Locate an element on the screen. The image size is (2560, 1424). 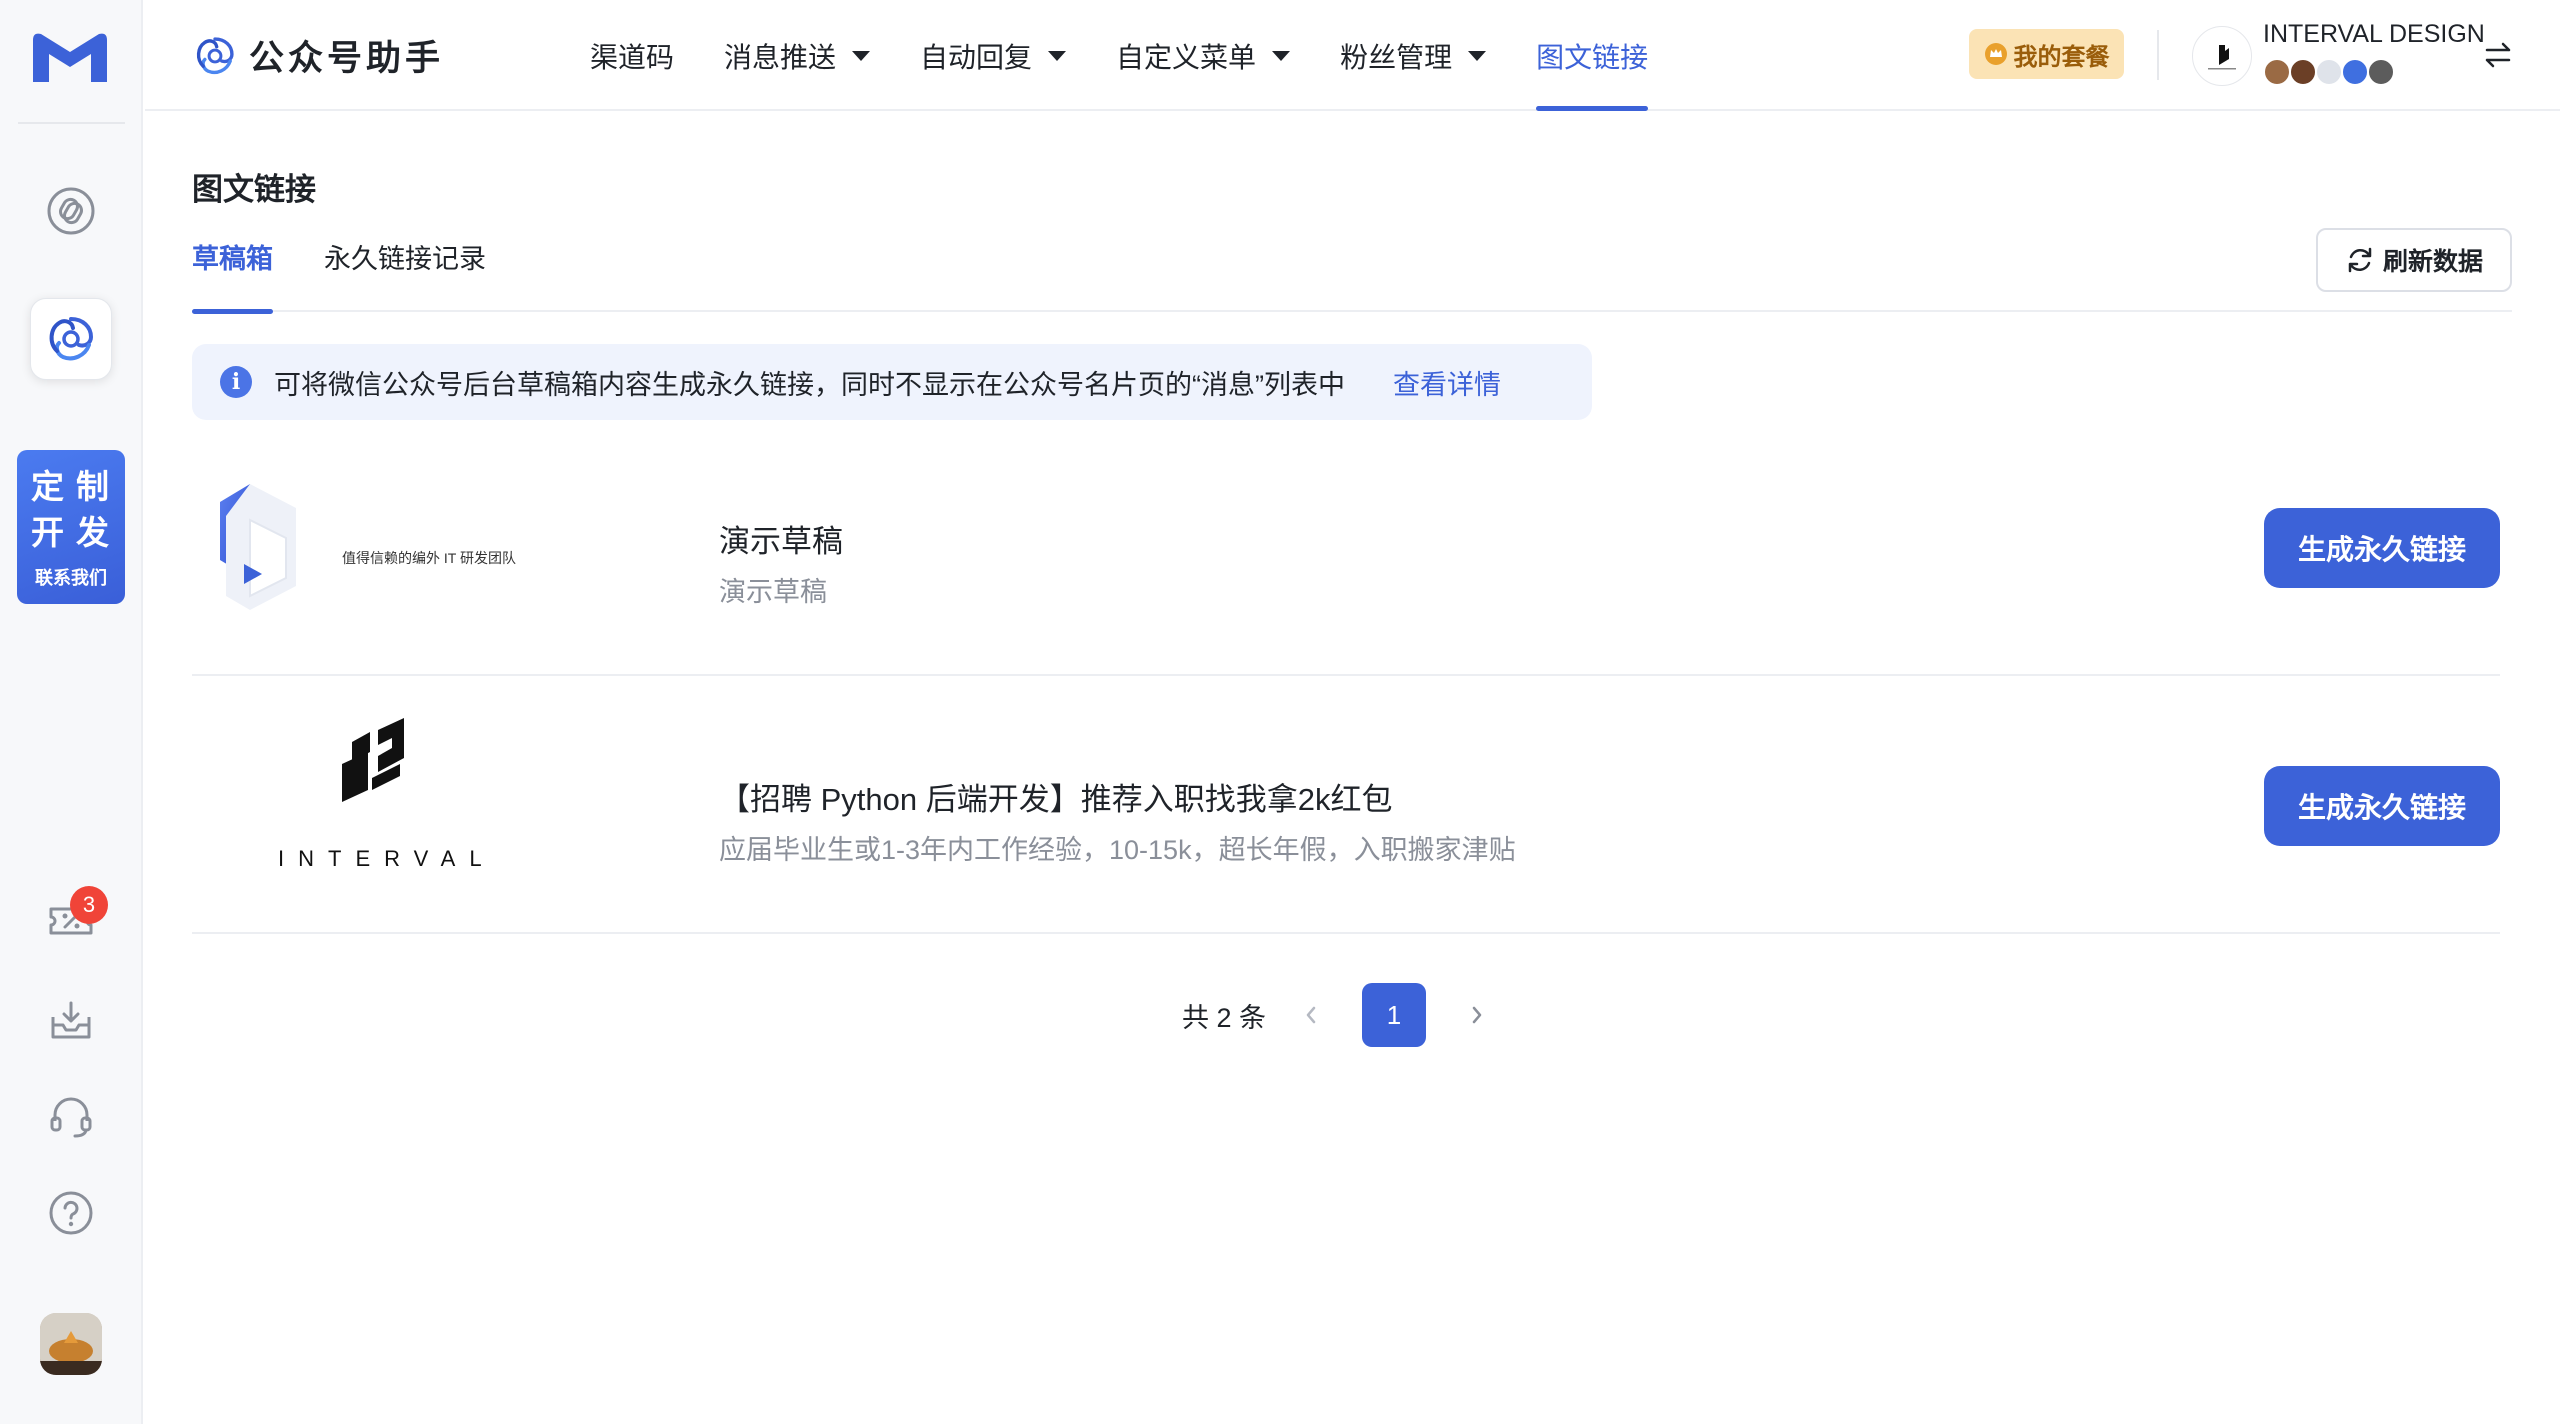
link-circle-icon is located at coordinates (71, 211).